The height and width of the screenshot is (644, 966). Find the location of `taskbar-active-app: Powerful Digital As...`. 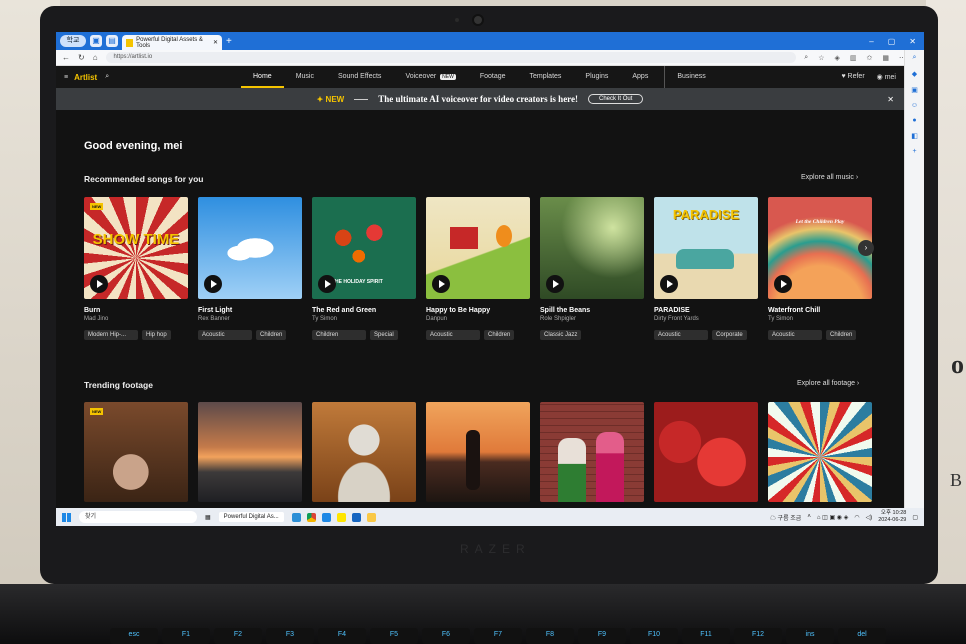

taskbar-active-app: Powerful Digital As... is located at coordinates (251, 517).